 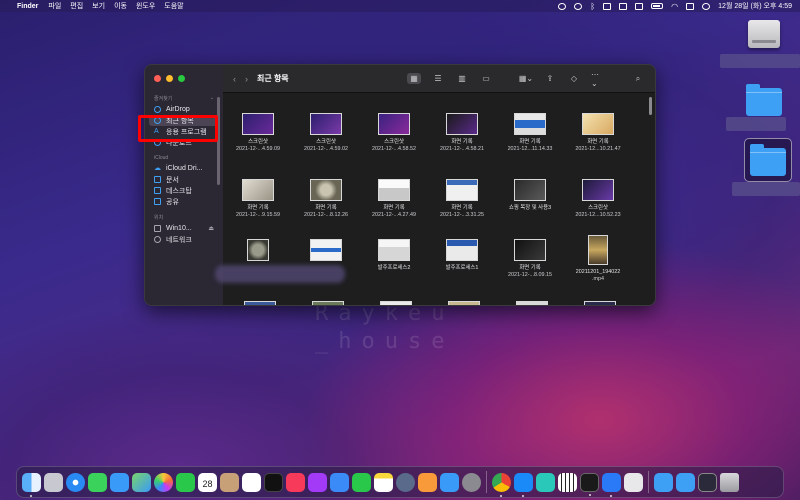 I want to click on gallery-view-button: ▭, so click(x=486, y=78).